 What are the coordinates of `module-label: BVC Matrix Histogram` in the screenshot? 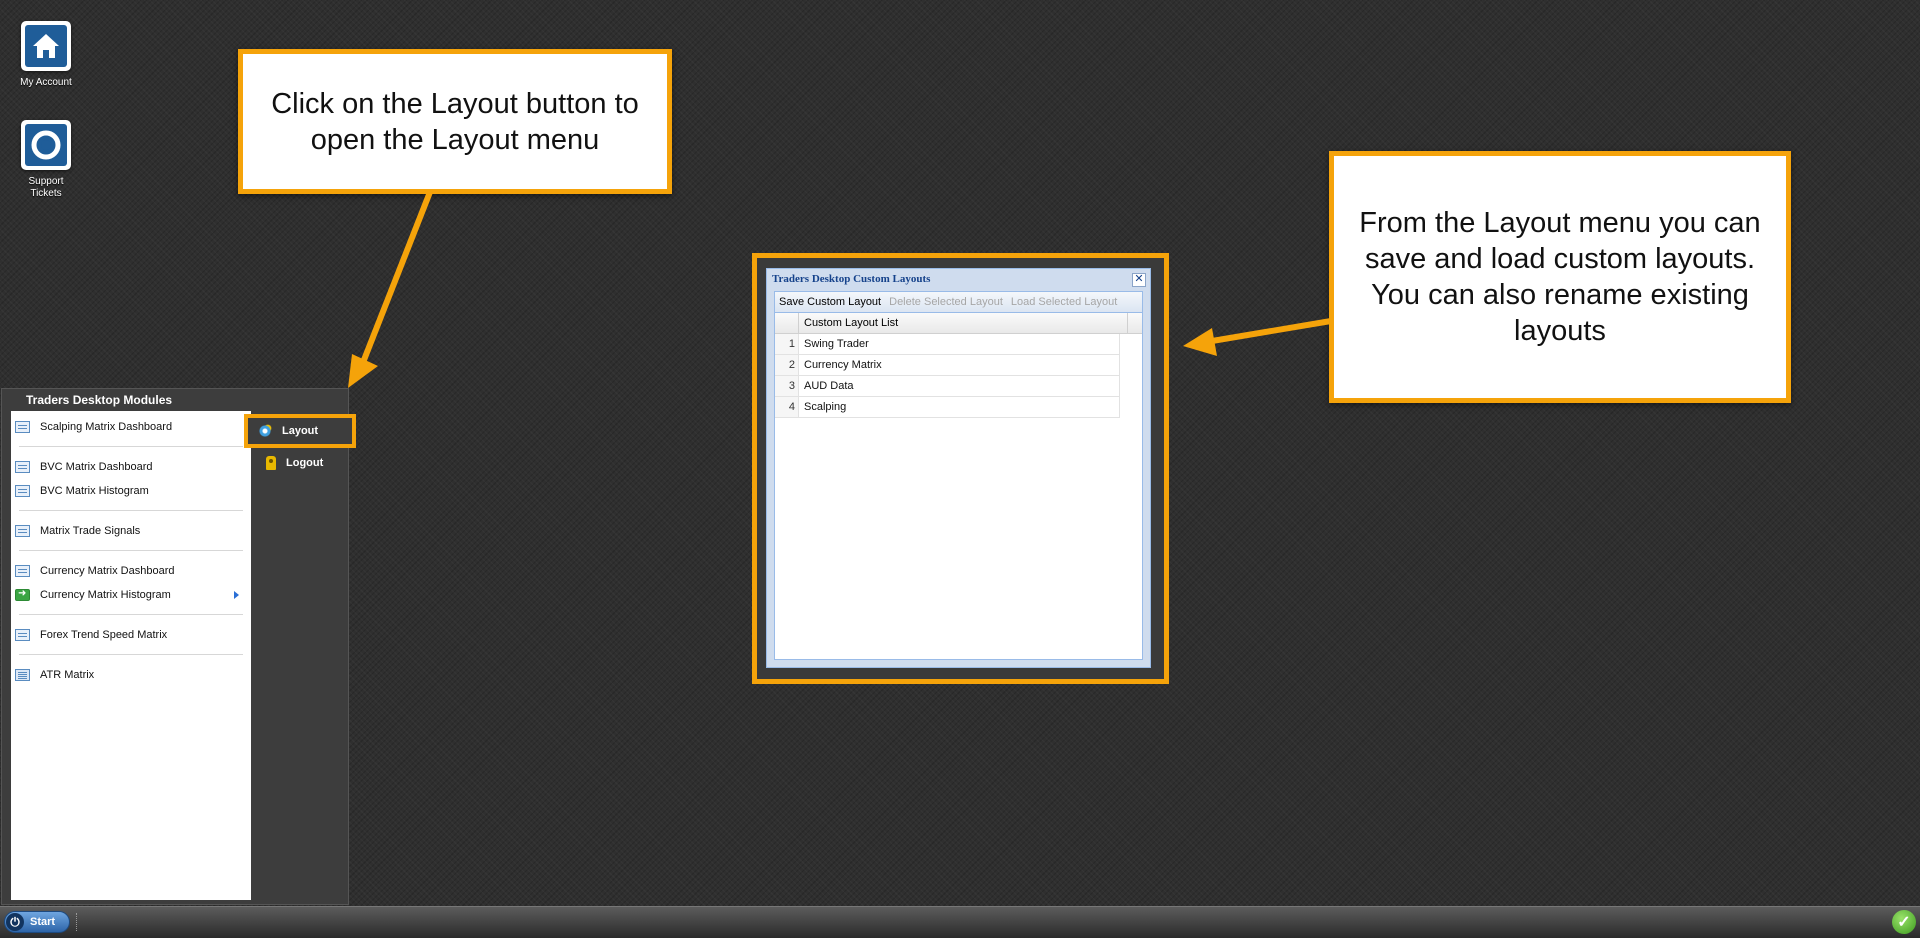 It's located at (94, 491).